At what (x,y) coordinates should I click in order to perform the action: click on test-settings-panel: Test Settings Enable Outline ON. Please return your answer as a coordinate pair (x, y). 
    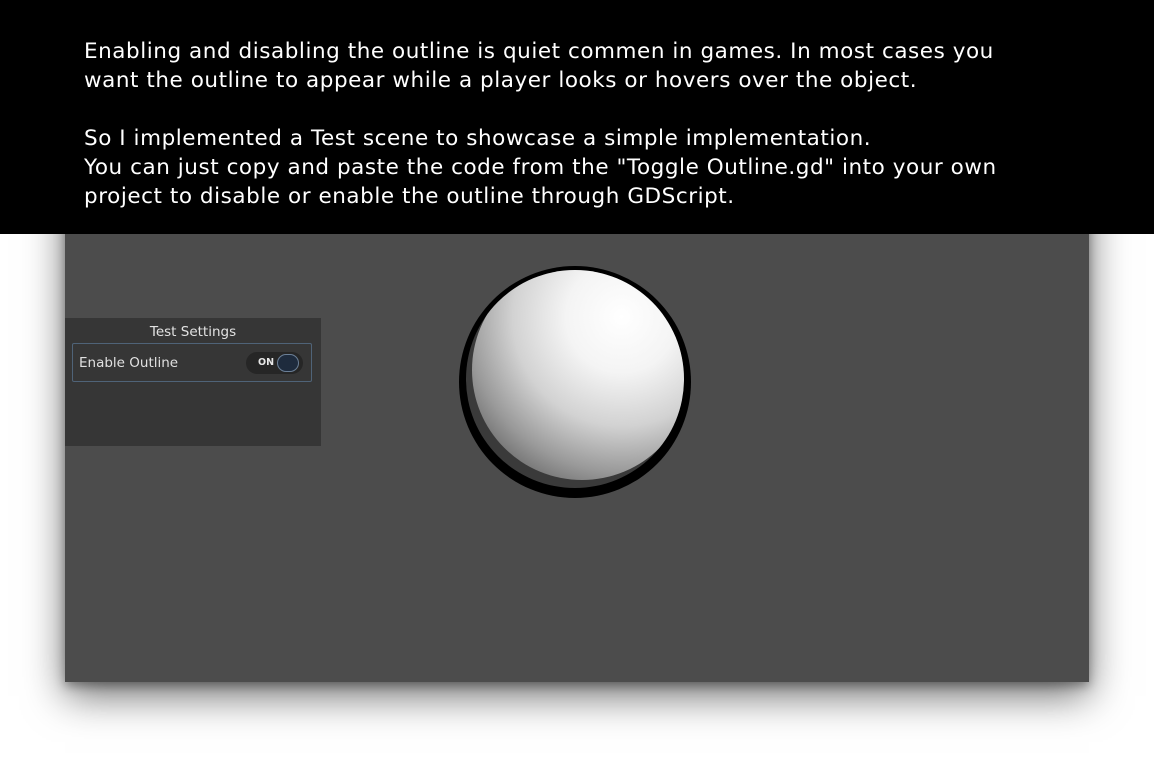
    Looking at the image, I should click on (193, 382).